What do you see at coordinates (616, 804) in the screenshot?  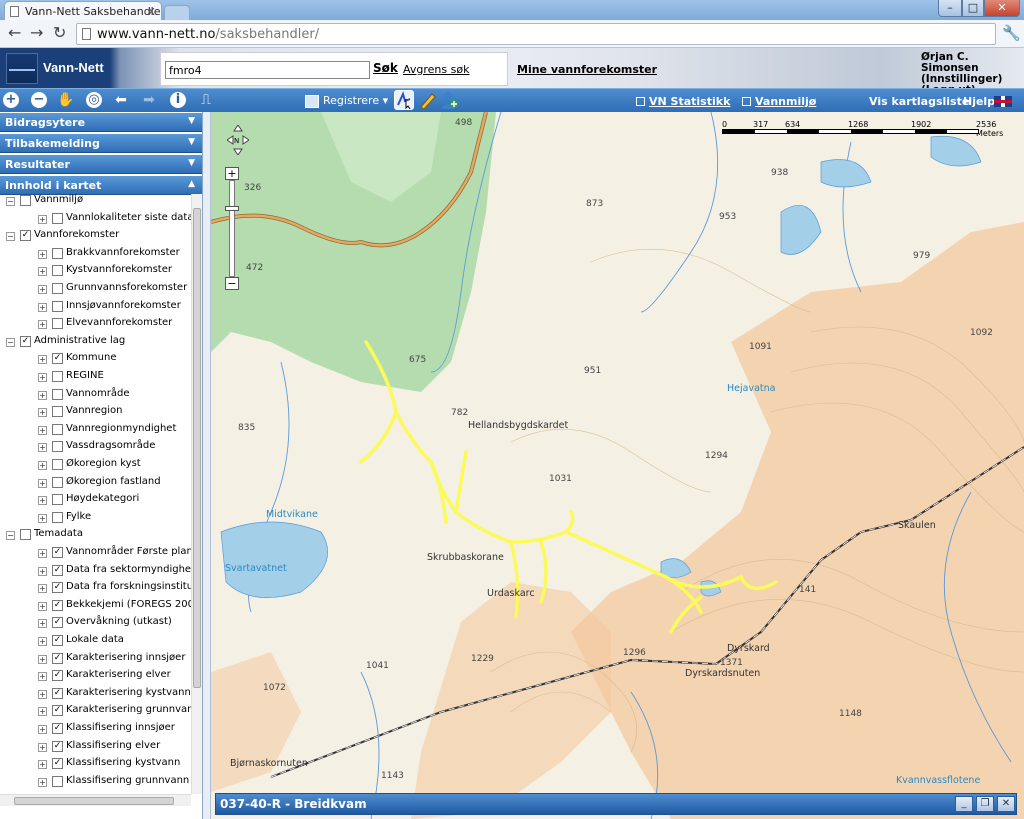 I see `info-window-titlebar: 037-40-R - Breidkvam _ ❐ ✕` at bounding box center [616, 804].